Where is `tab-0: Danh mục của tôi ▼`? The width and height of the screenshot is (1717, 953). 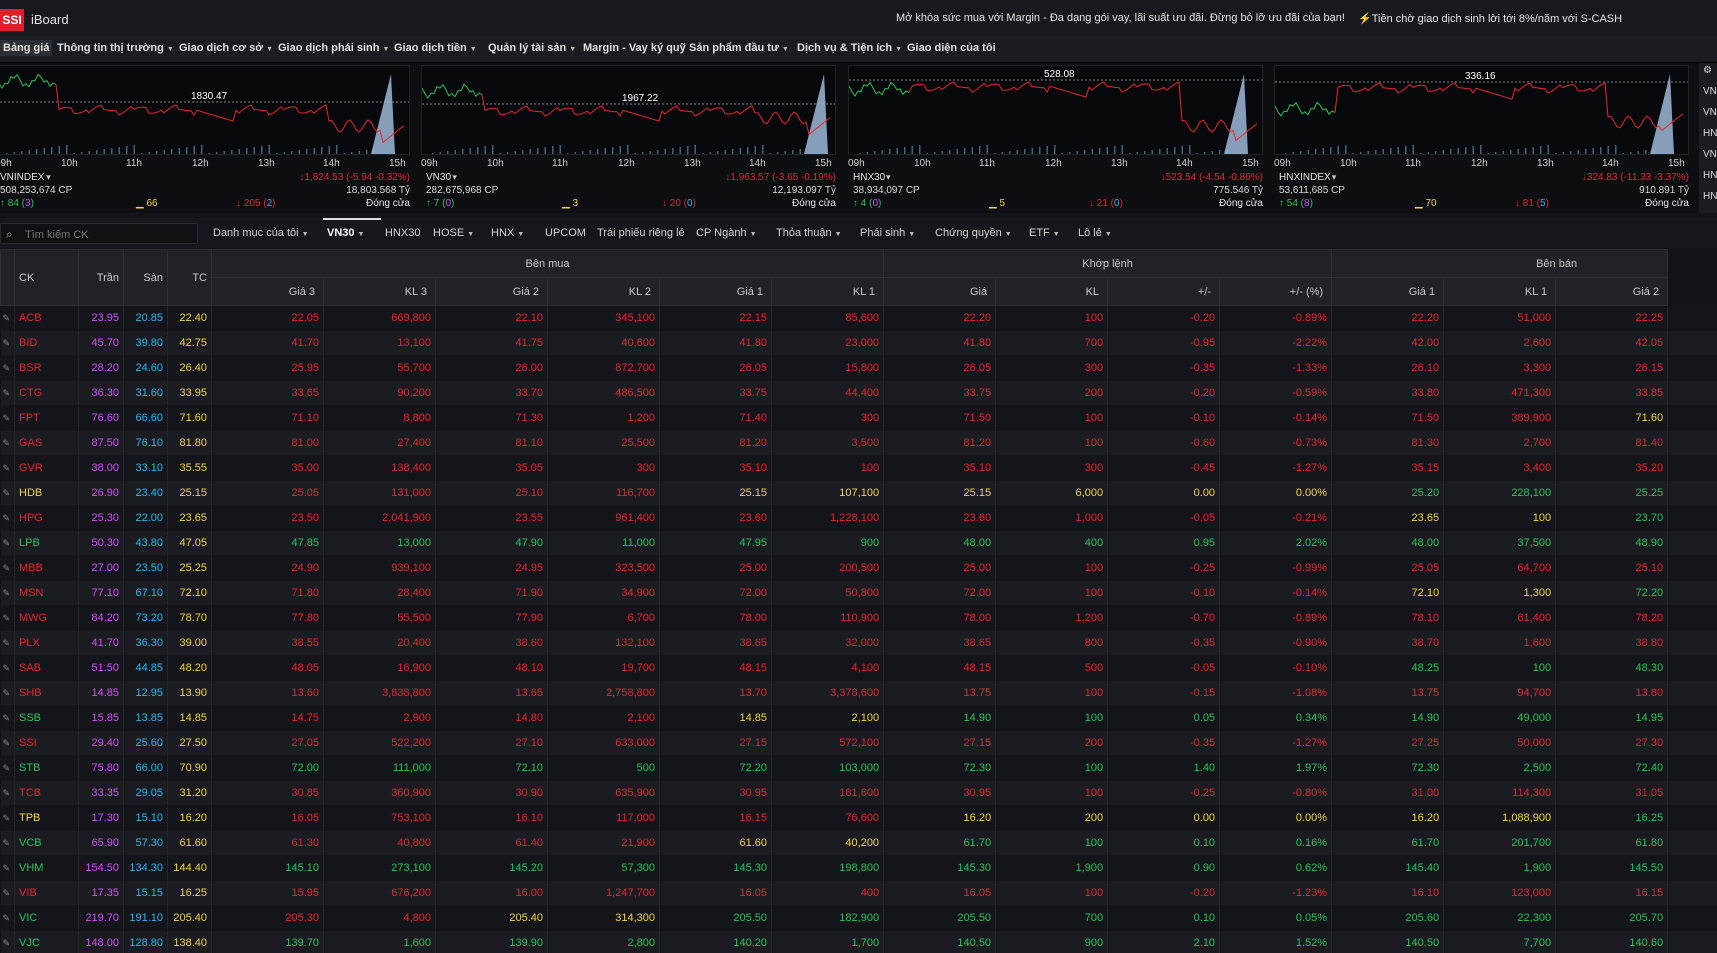
tab-0: Danh mục của tôi ▼ is located at coordinates (261, 233).